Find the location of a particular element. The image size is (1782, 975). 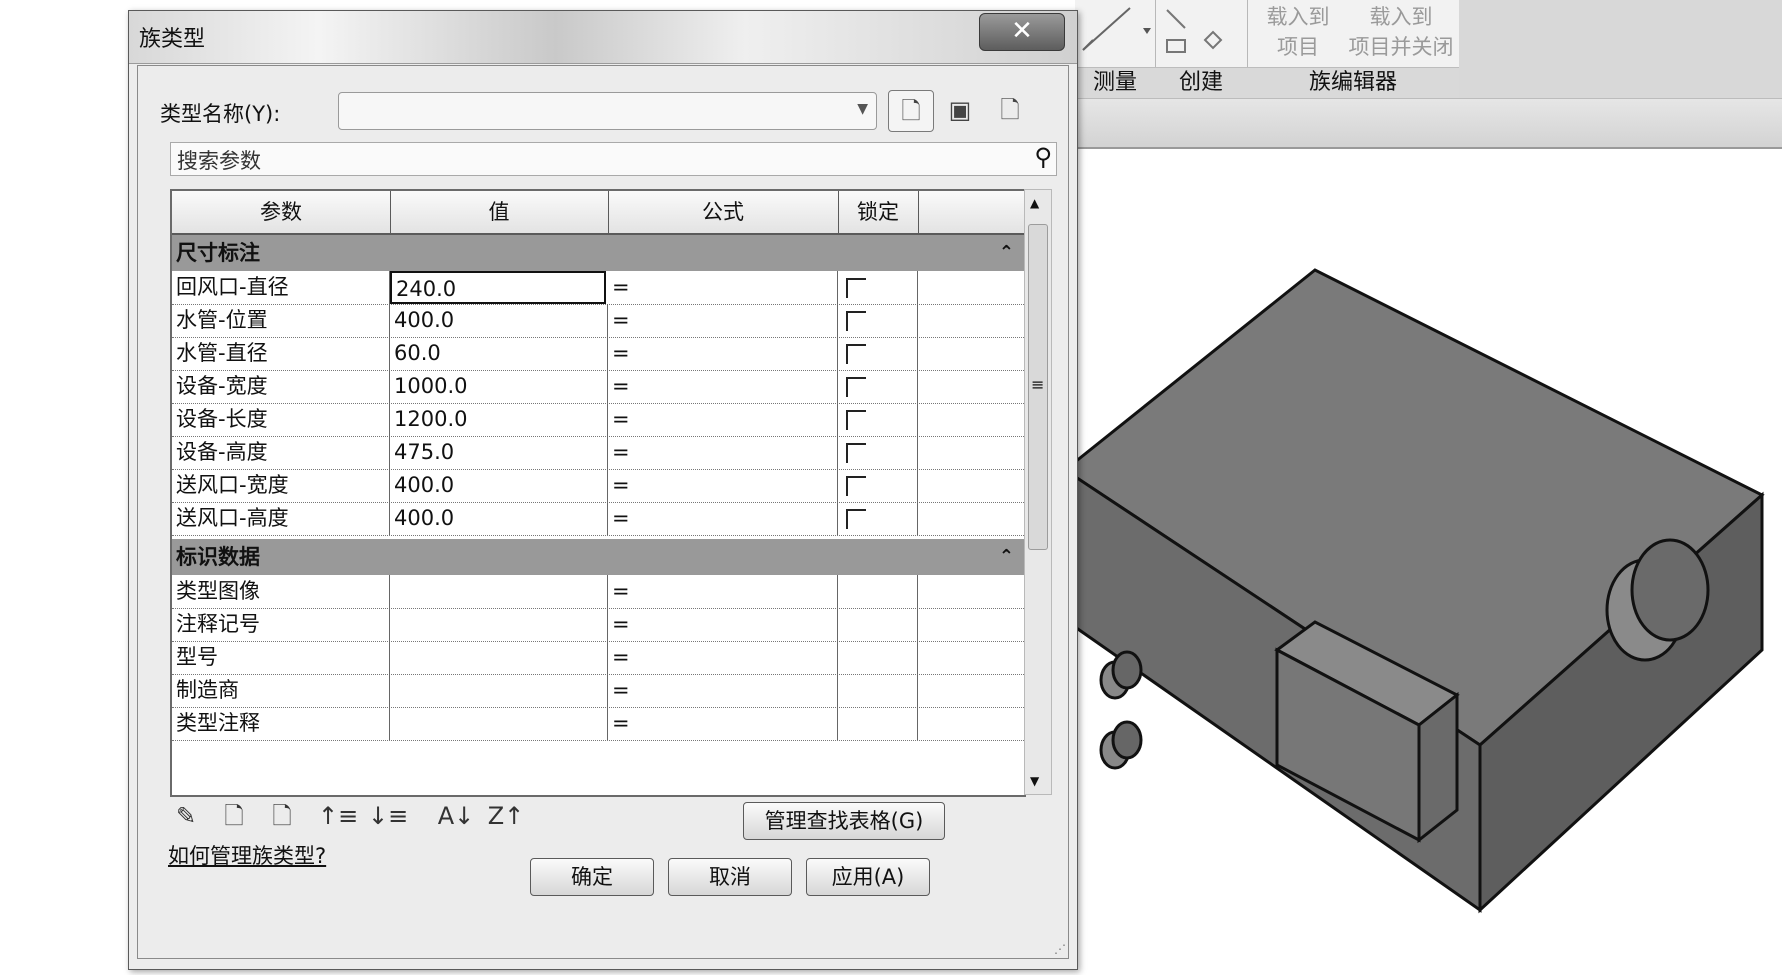

param-value-input: 60.0 is located at coordinates (499, 353).